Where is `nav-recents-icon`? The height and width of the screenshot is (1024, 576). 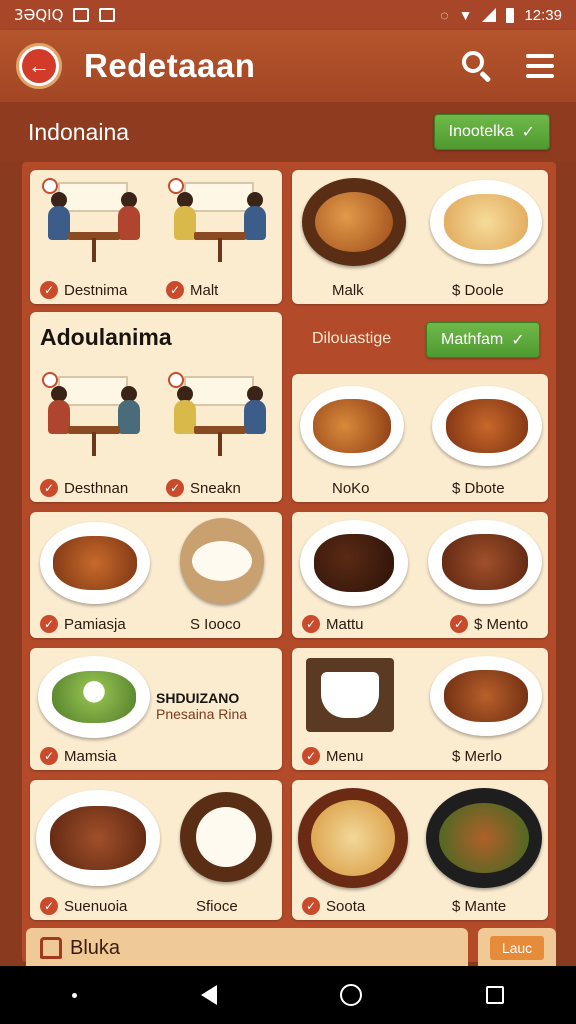
nav-recents-icon is located at coordinates (495, 995).